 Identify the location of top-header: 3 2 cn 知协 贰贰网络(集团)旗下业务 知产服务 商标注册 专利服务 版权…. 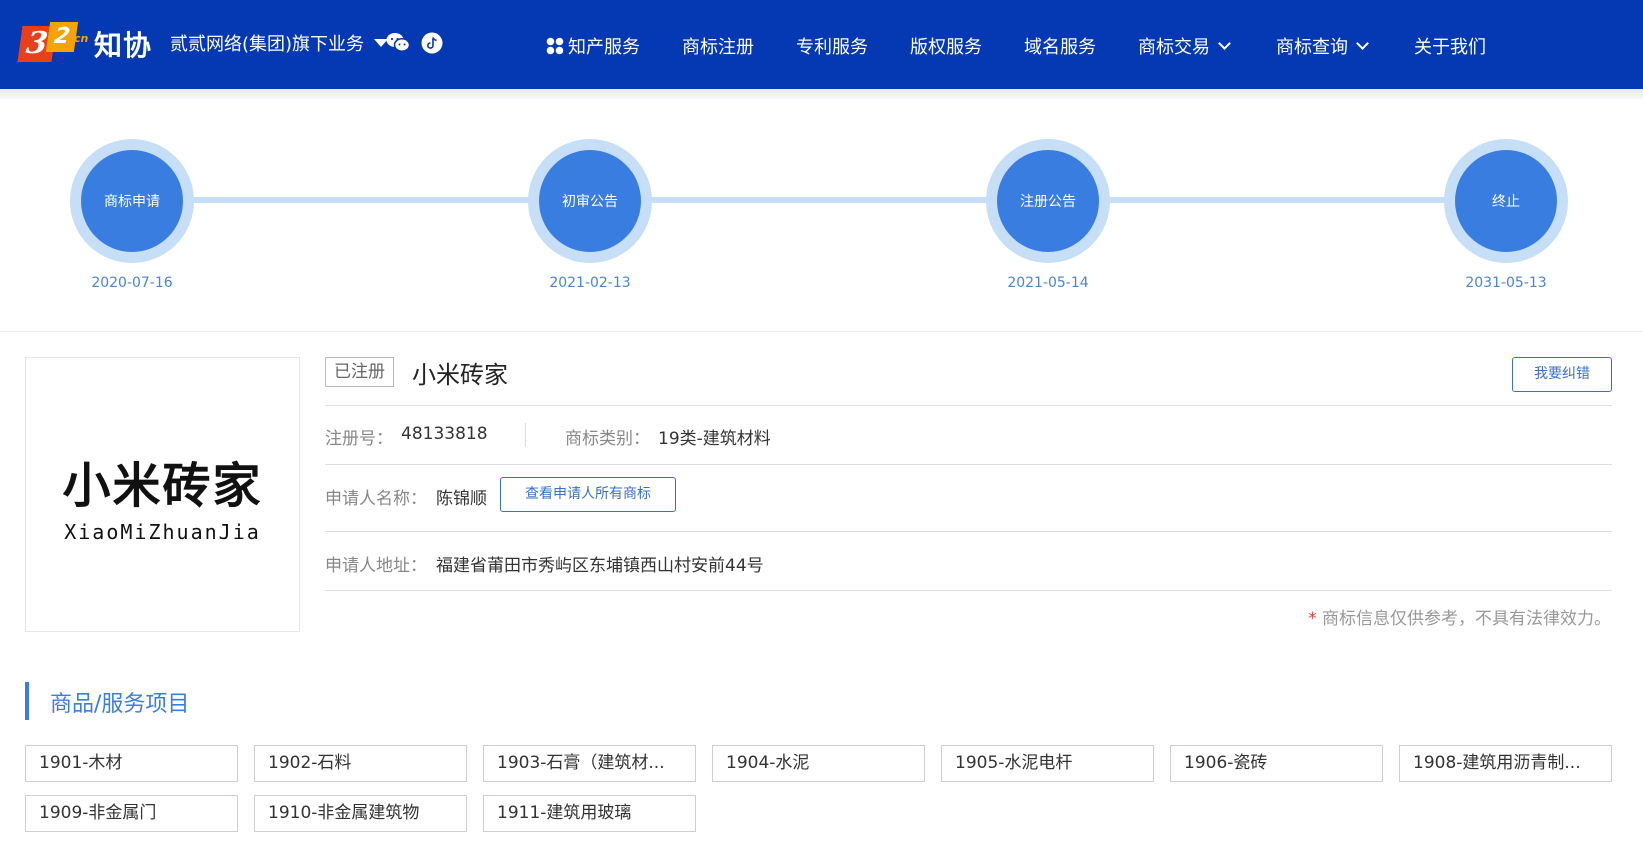
(821, 44).